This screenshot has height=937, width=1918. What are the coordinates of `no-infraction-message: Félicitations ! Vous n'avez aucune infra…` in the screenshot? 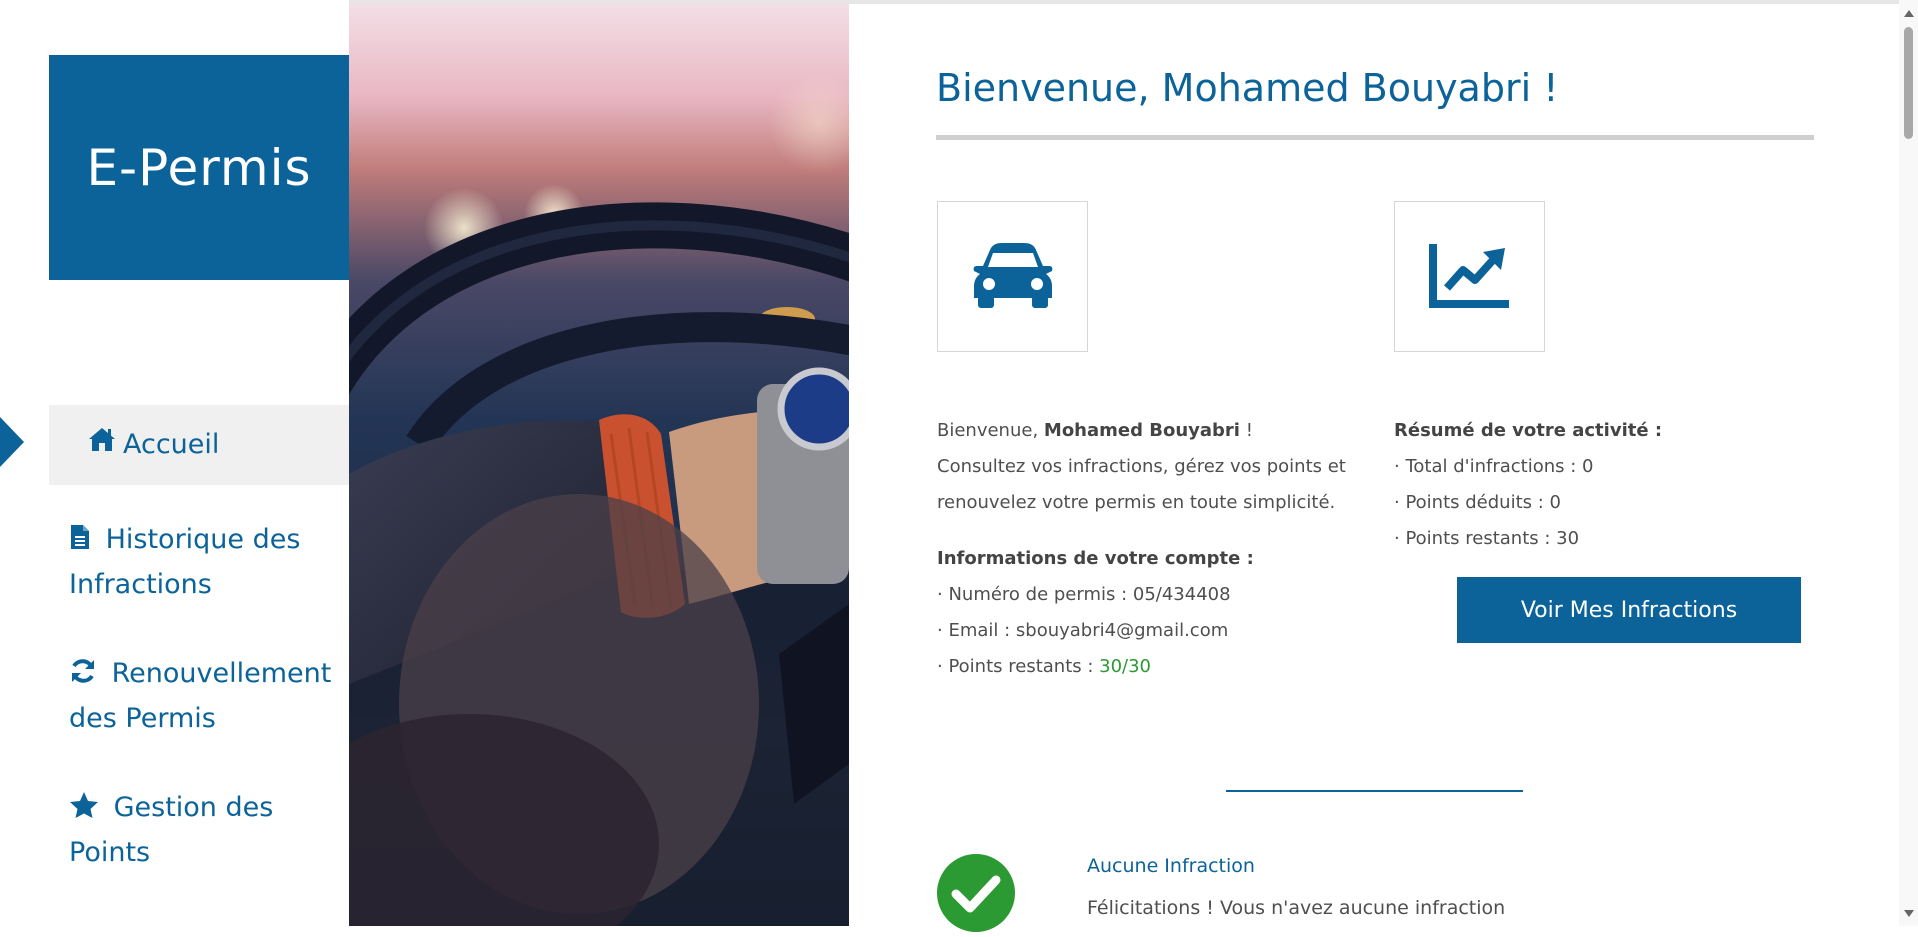 It's located at (1296, 908).